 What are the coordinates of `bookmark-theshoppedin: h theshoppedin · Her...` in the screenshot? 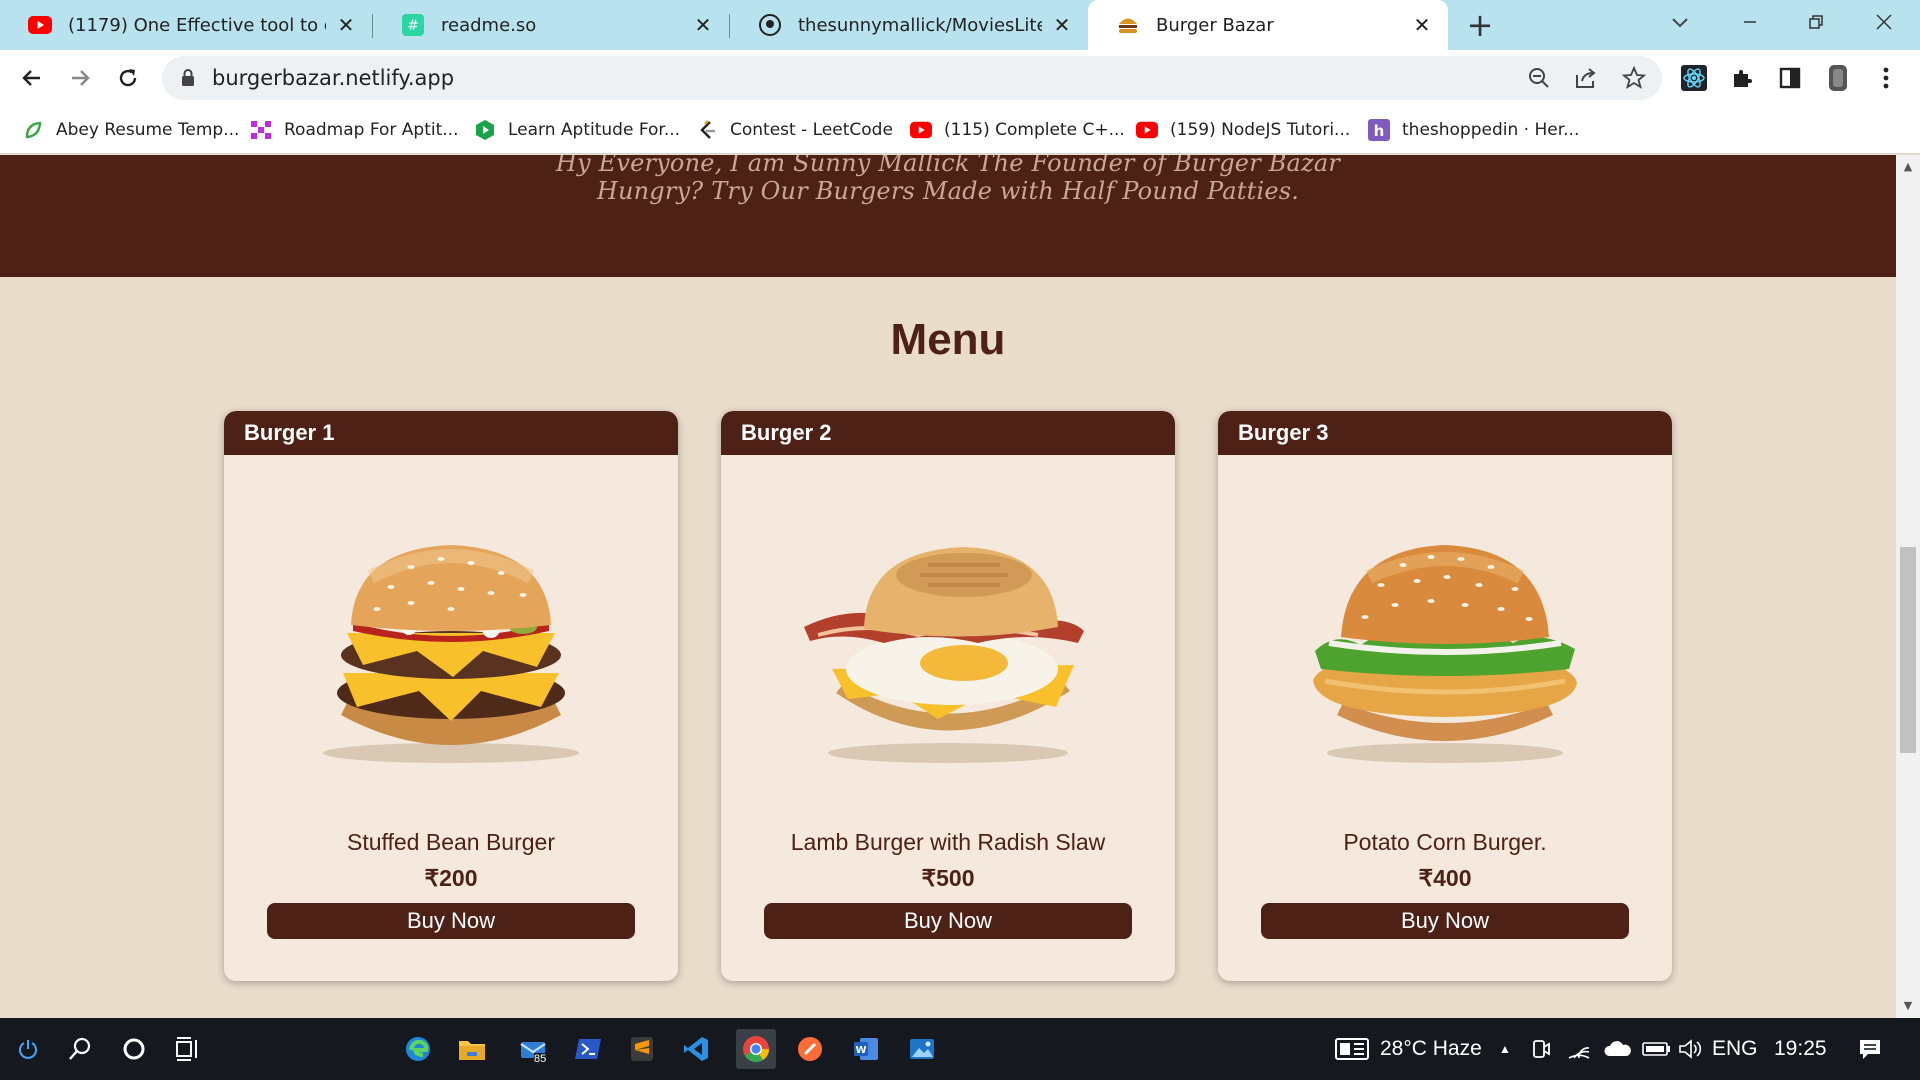 It's located at (1473, 130).